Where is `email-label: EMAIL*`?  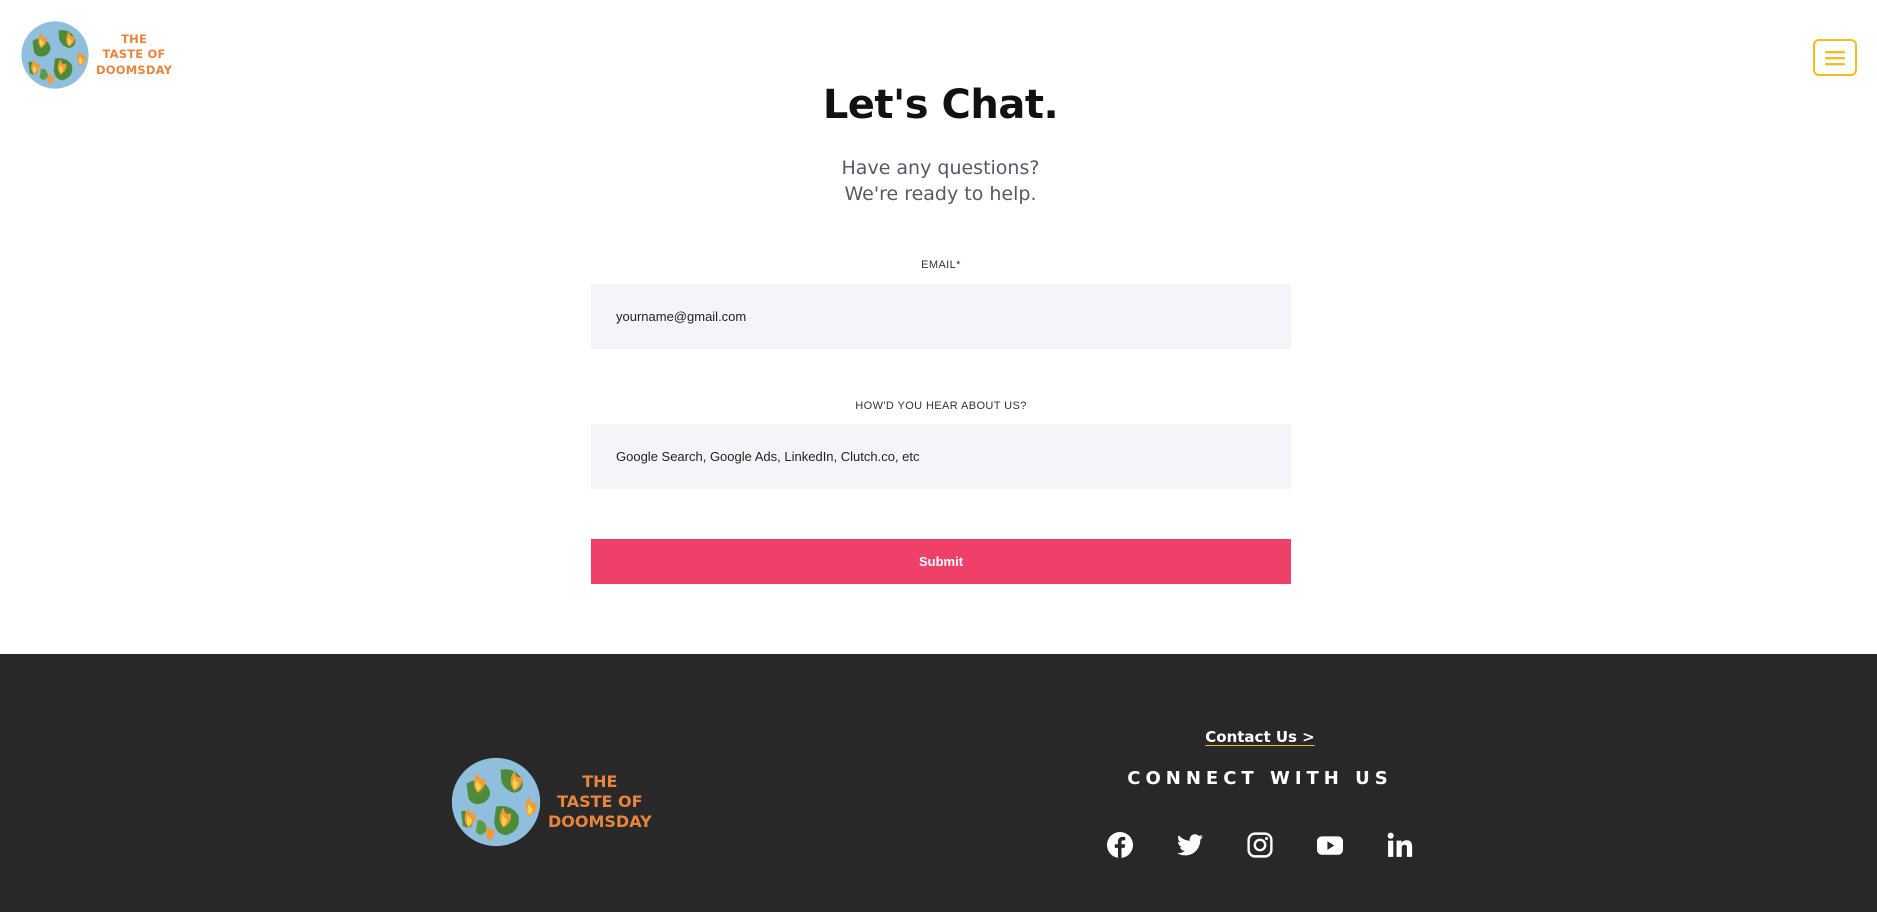
email-label: EMAIL* is located at coordinates (941, 265).